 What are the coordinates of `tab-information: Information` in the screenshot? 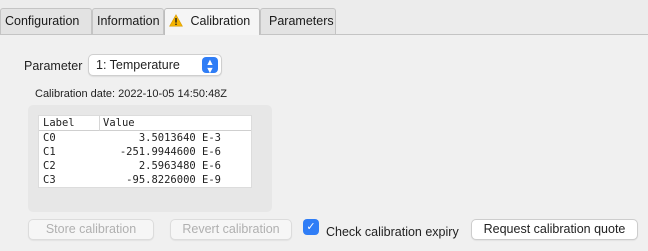 It's located at (128, 21).